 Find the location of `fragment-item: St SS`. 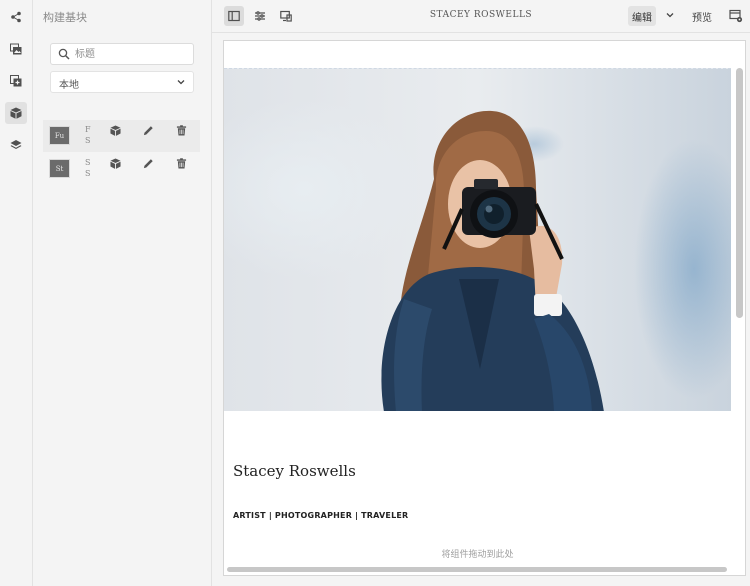

fragment-item: St SS is located at coordinates (121, 169).